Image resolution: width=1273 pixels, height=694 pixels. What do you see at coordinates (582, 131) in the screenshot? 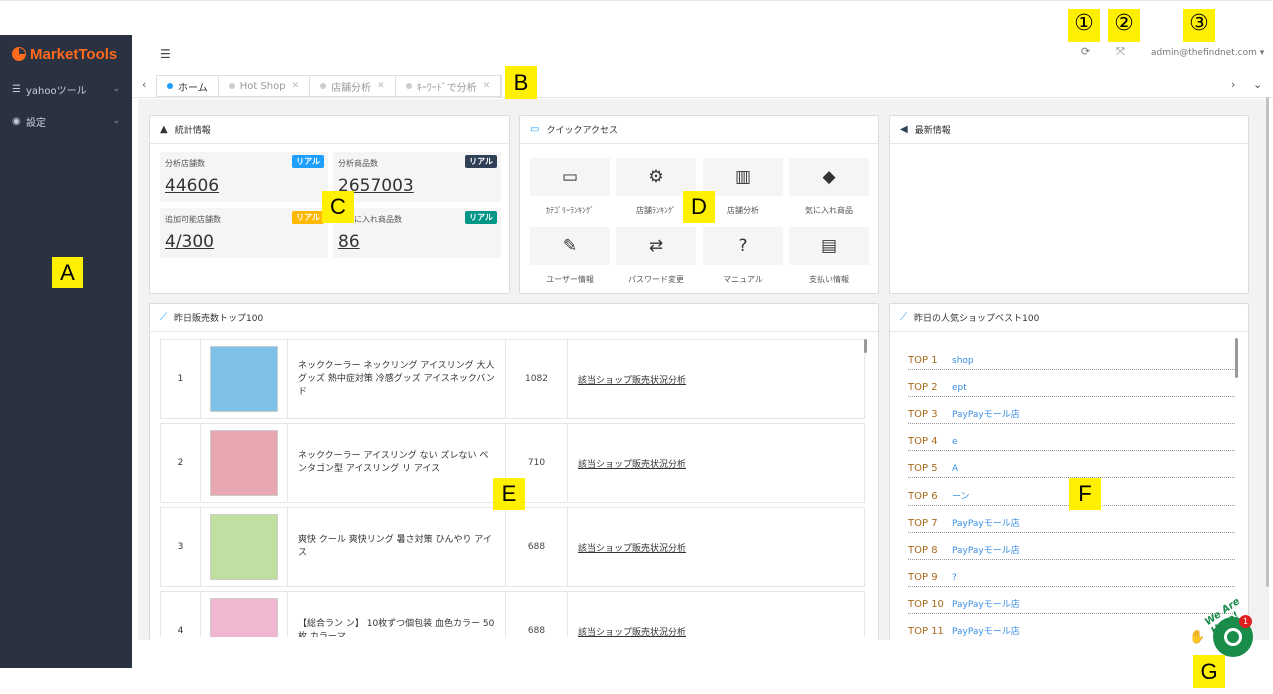
I see `panel-title: クイックアクセス` at bounding box center [582, 131].